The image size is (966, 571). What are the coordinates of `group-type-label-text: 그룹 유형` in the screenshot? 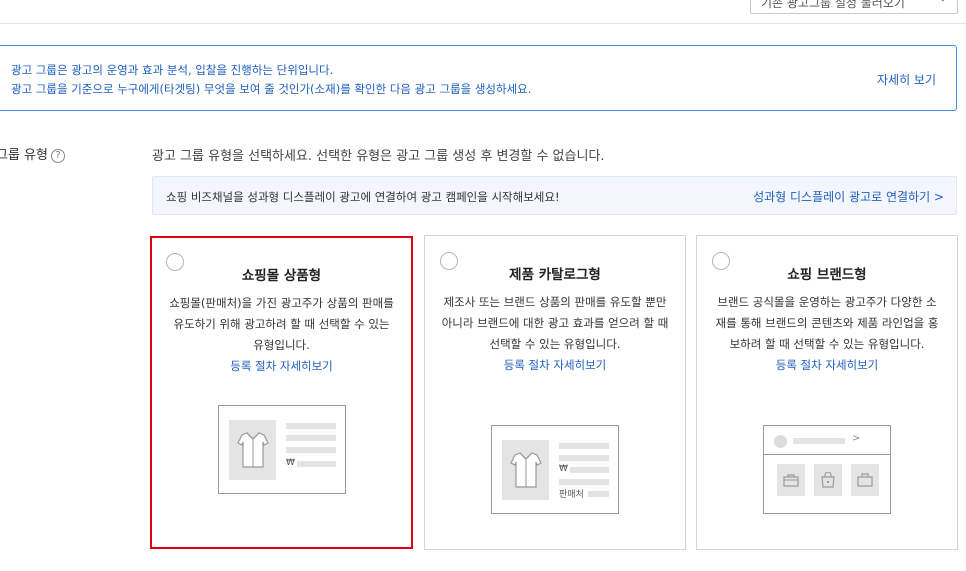 It's located at (24, 155).